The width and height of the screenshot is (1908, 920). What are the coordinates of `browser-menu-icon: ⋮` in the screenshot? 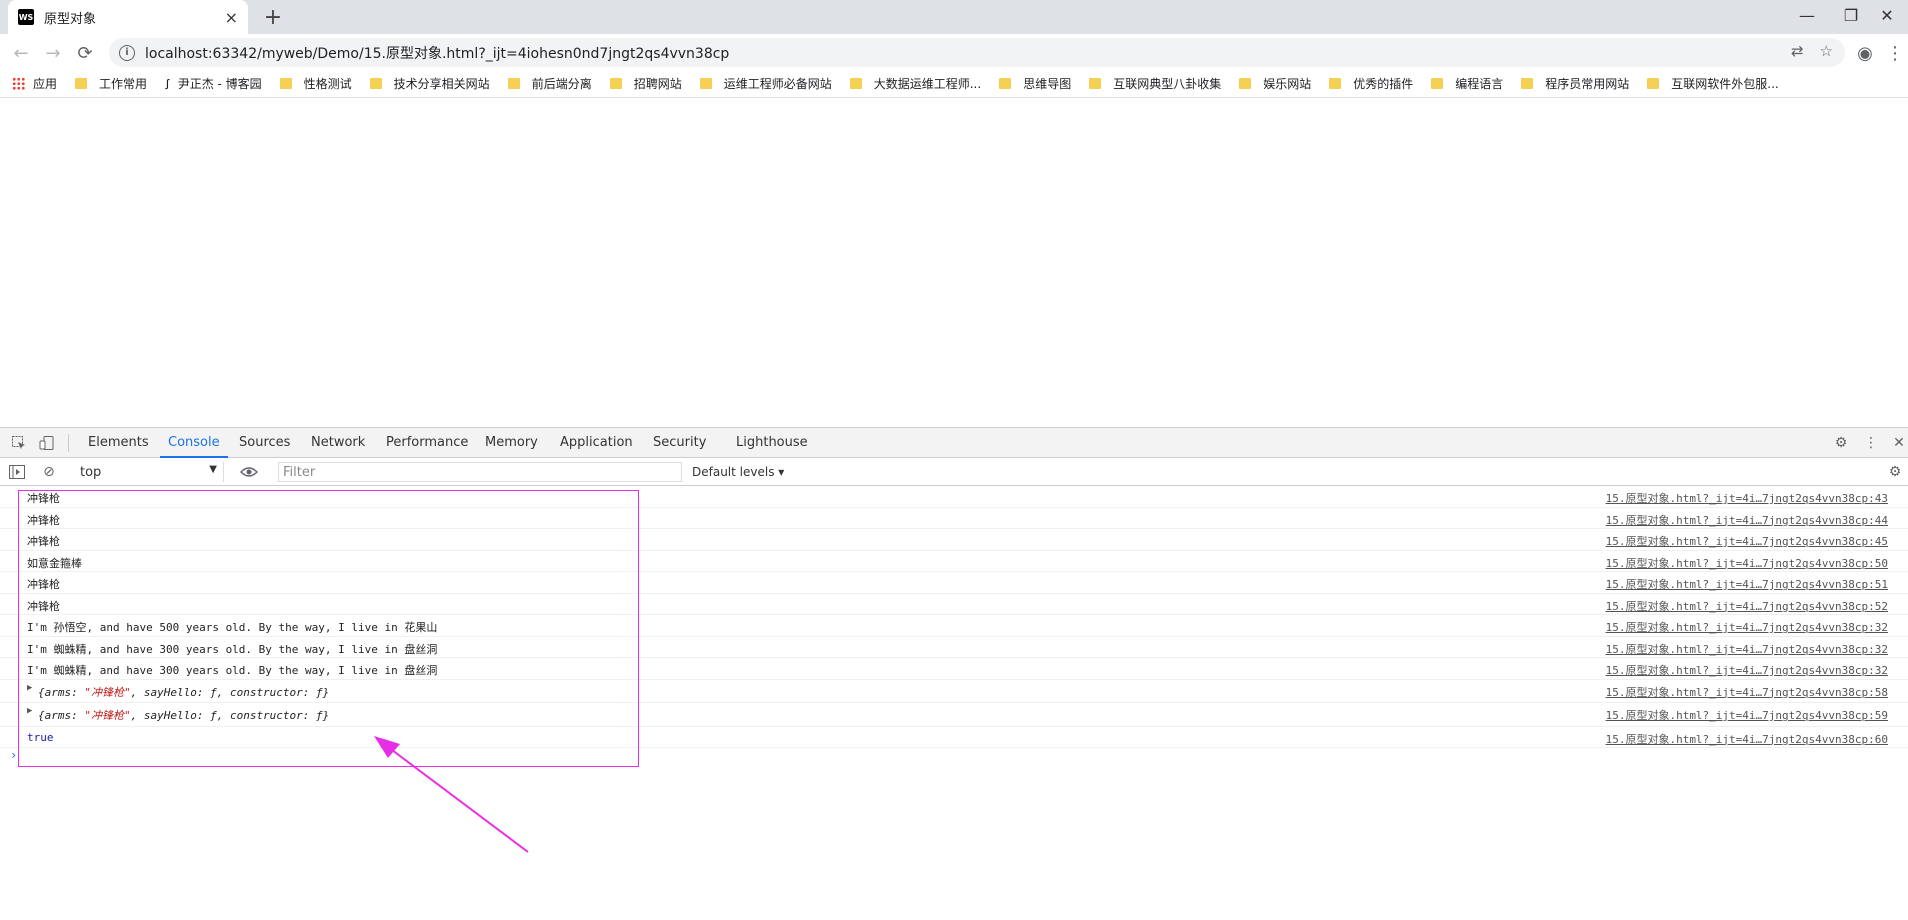 It's located at (1895, 53).